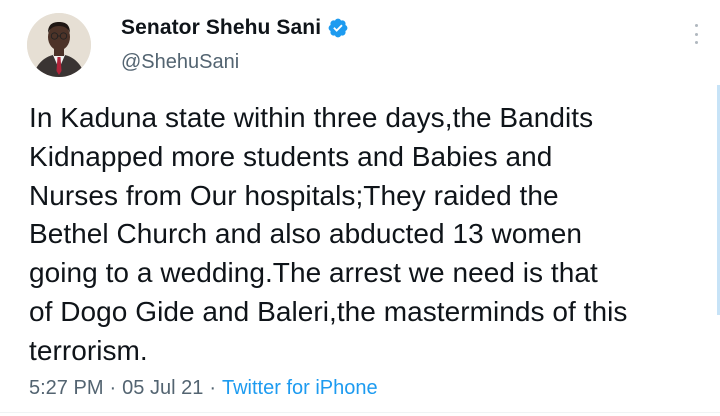  I want to click on more-vertical-icon, so click(696, 34).